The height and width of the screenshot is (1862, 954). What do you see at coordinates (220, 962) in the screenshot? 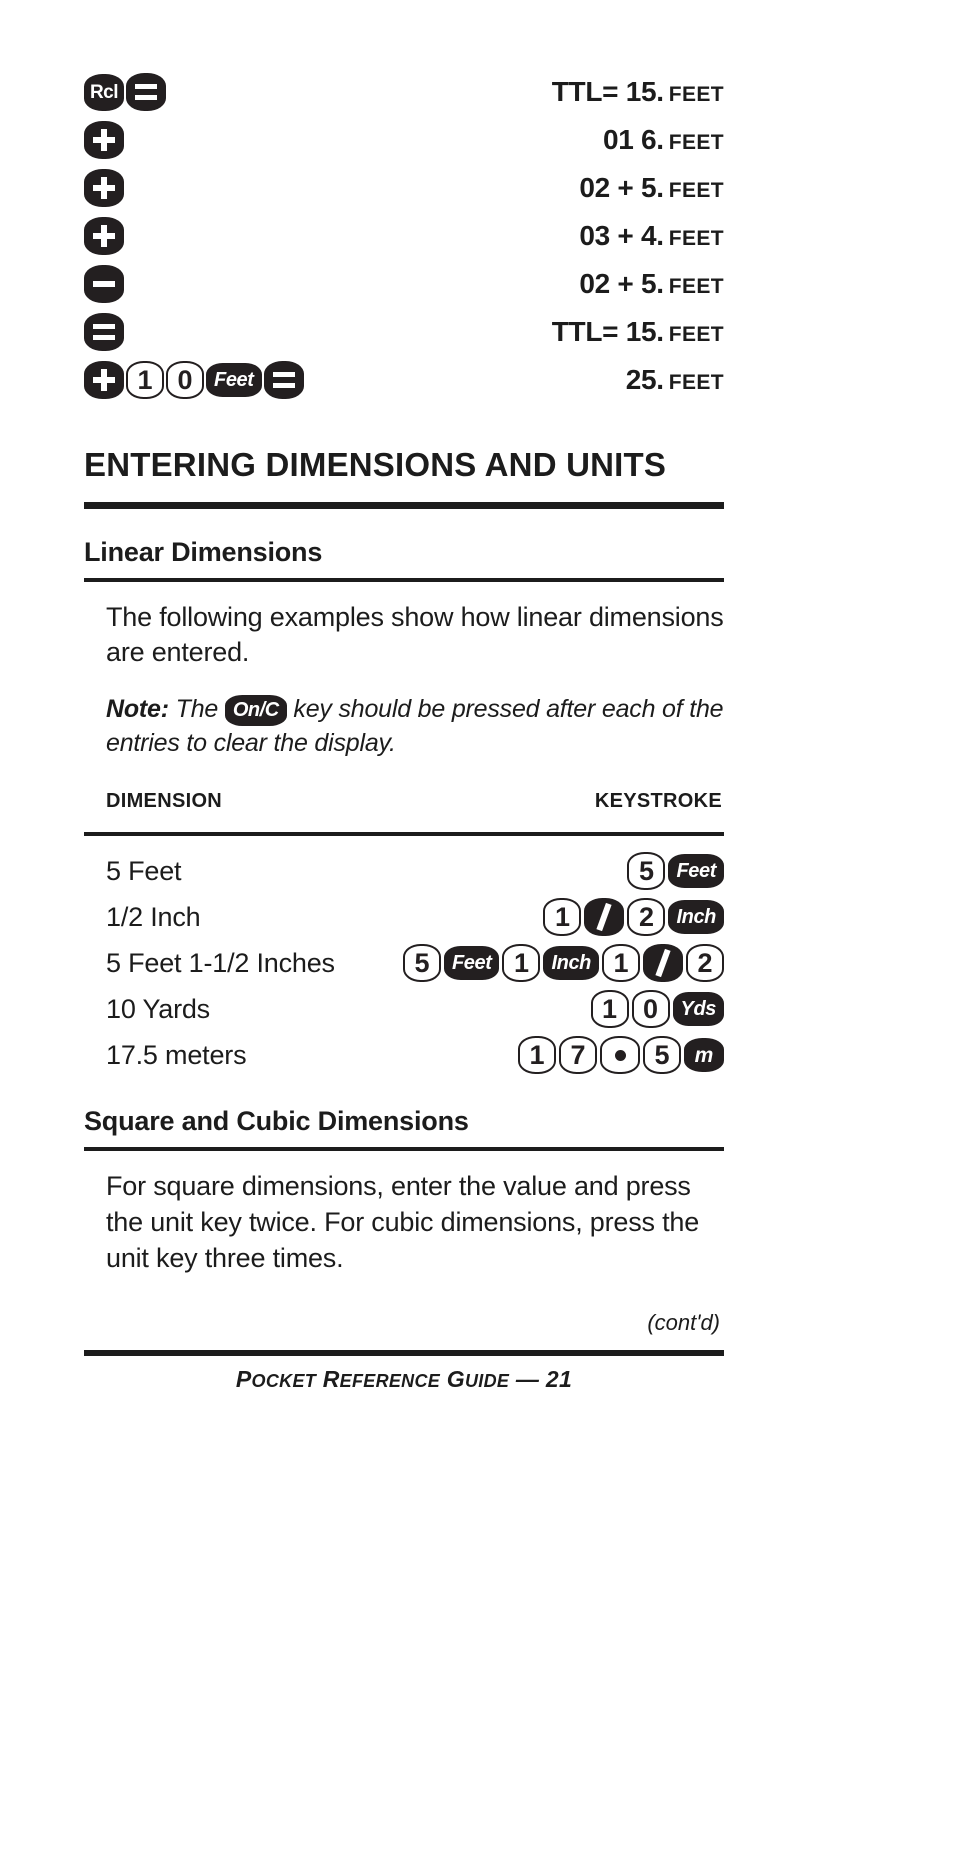
I see `dimension-label: 5 Feet 1-1/2 Inches` at bounding box center [220, 962].